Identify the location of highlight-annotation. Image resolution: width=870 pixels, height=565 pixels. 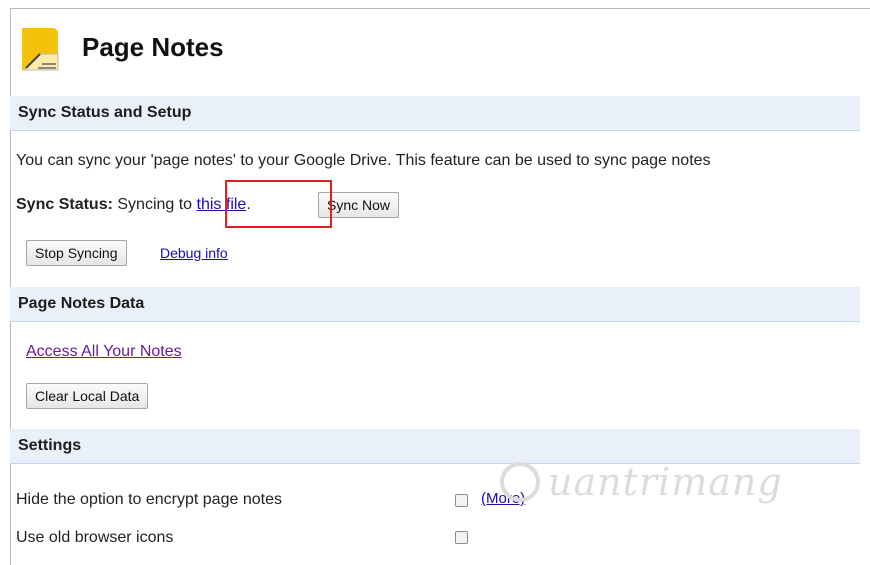
(278, 204).